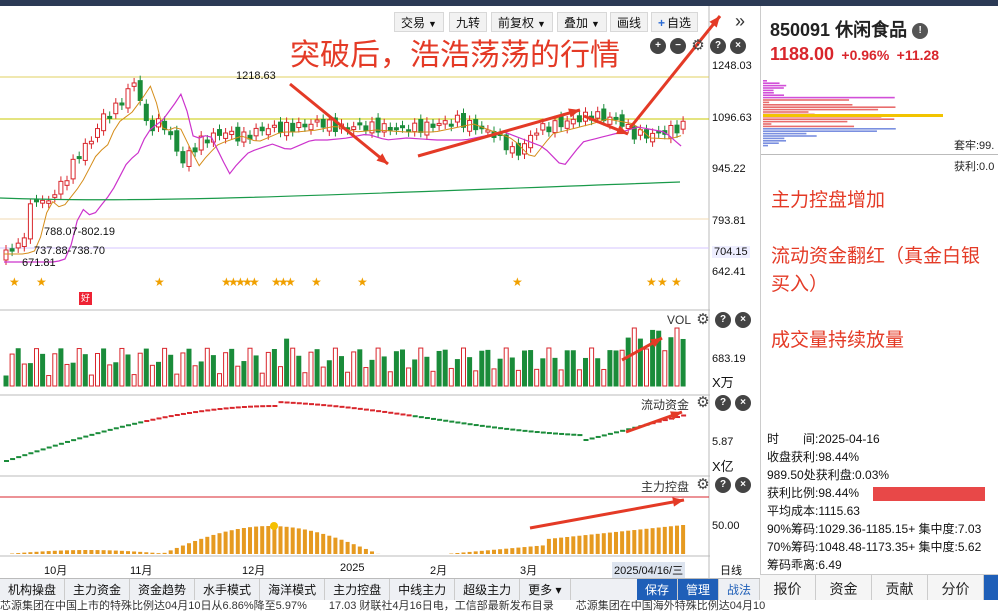  What do you see at coordinates (991, 588) in the screenshot?
I see `tab-overflow` at bounding box center [991, 588].